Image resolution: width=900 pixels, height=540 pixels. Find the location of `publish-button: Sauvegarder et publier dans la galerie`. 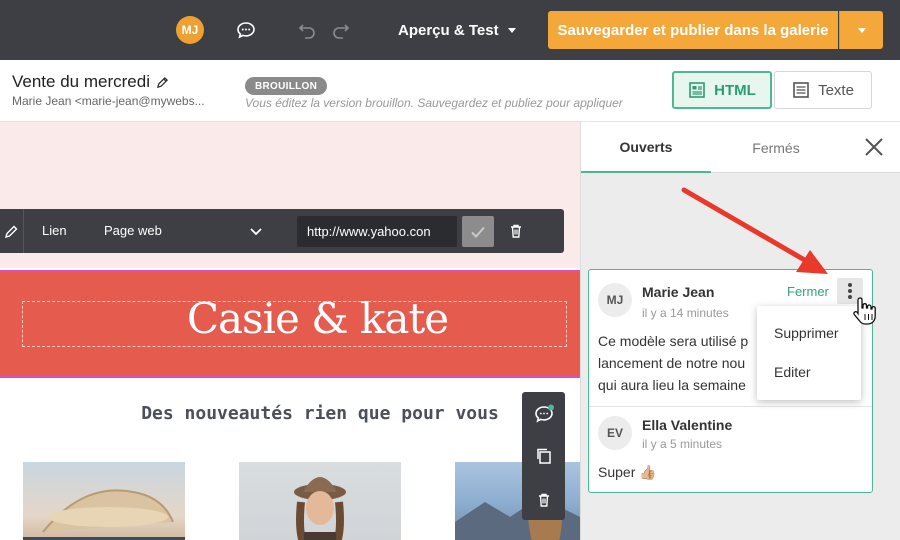

publish-button: Sauvegarder et publier dans la galerie is located at coordinates (693, 30).